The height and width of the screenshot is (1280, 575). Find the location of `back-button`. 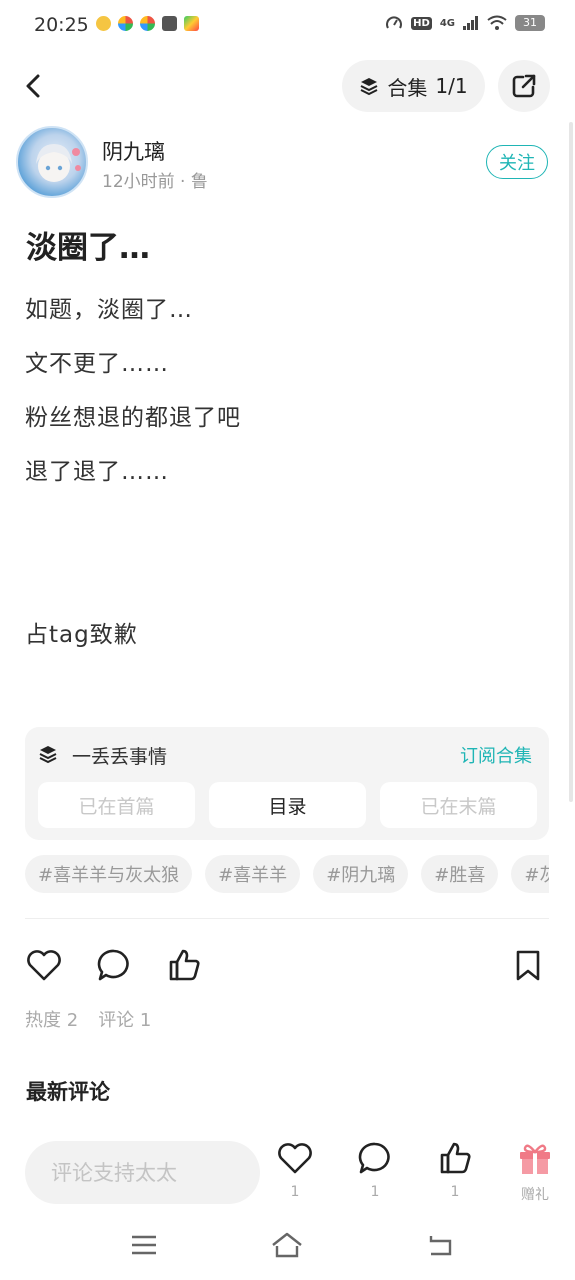

back-button is located at coordinates (35, 86).